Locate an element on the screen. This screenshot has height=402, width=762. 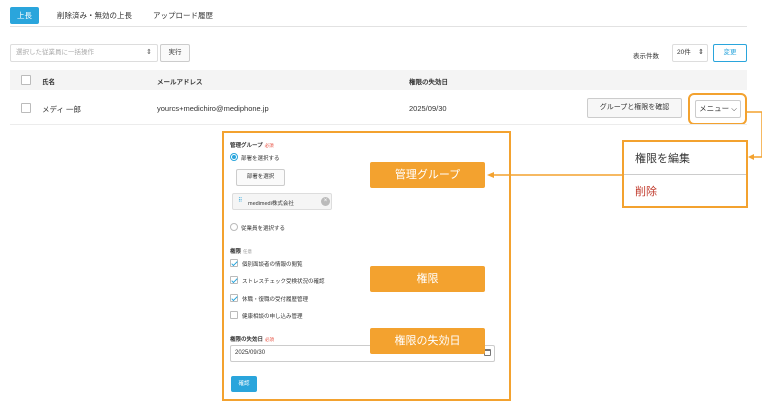
menu-item-delete: 削除 is located at coordinates (646, 191).